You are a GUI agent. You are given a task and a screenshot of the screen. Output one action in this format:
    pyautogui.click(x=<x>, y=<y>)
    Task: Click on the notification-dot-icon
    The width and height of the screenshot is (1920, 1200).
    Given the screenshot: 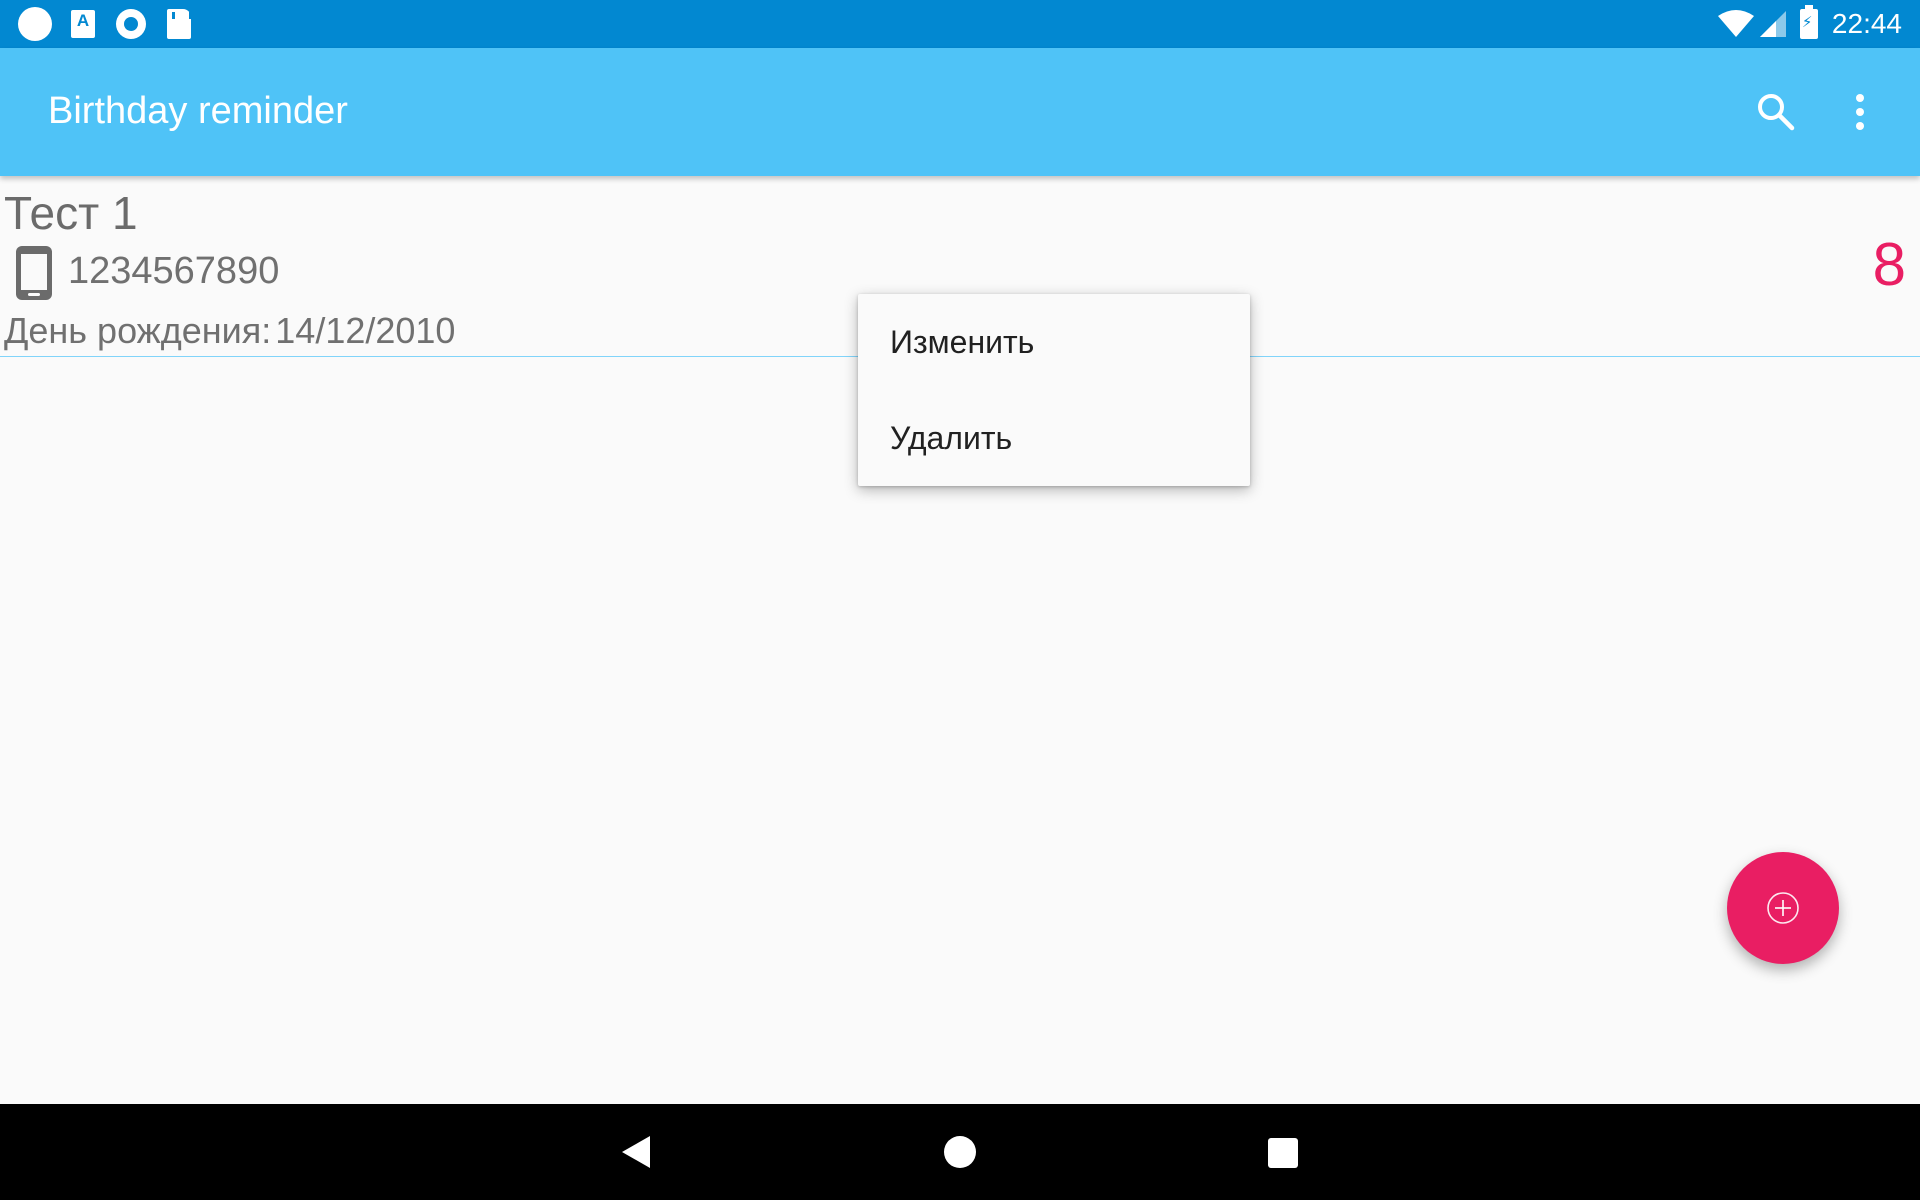 What is the action you would take?
    pyautogui.click(x=35, y=24)
    